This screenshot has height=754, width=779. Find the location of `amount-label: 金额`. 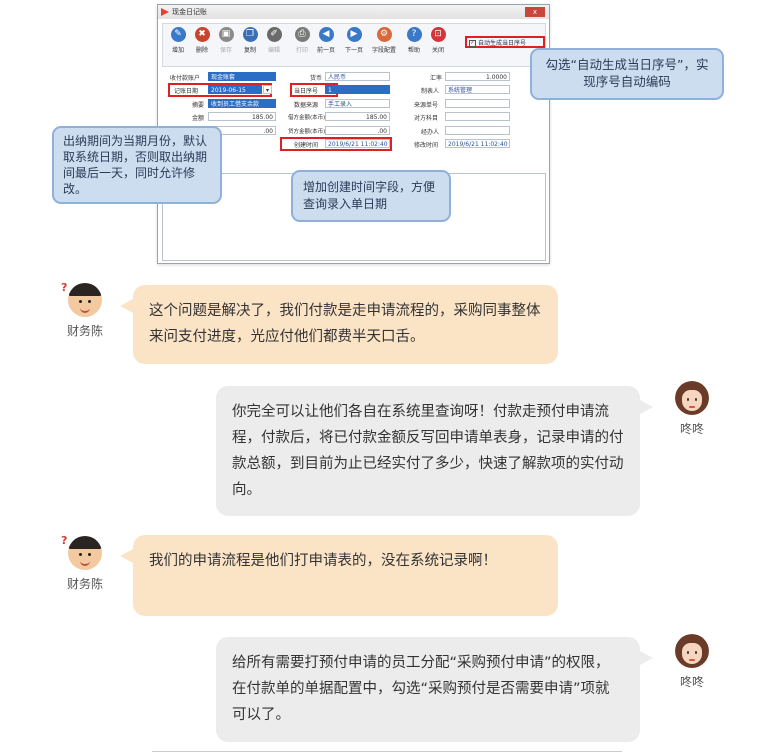

amount-label: 金额 is located at coordinates (198, 118).